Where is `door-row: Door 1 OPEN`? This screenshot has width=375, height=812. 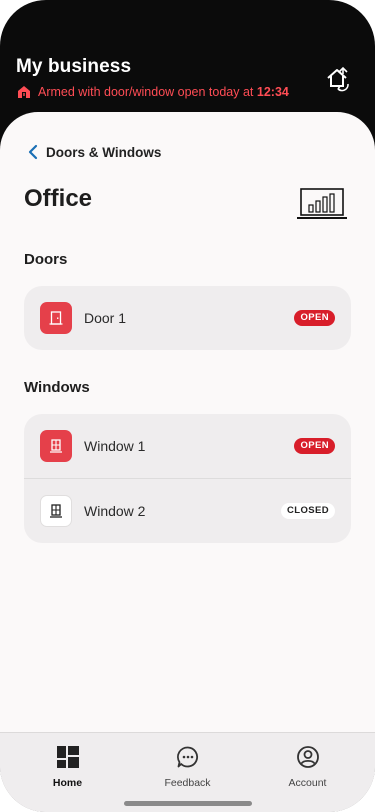 door-row: Door 1 OPEN is located at coordinates (187, 318).